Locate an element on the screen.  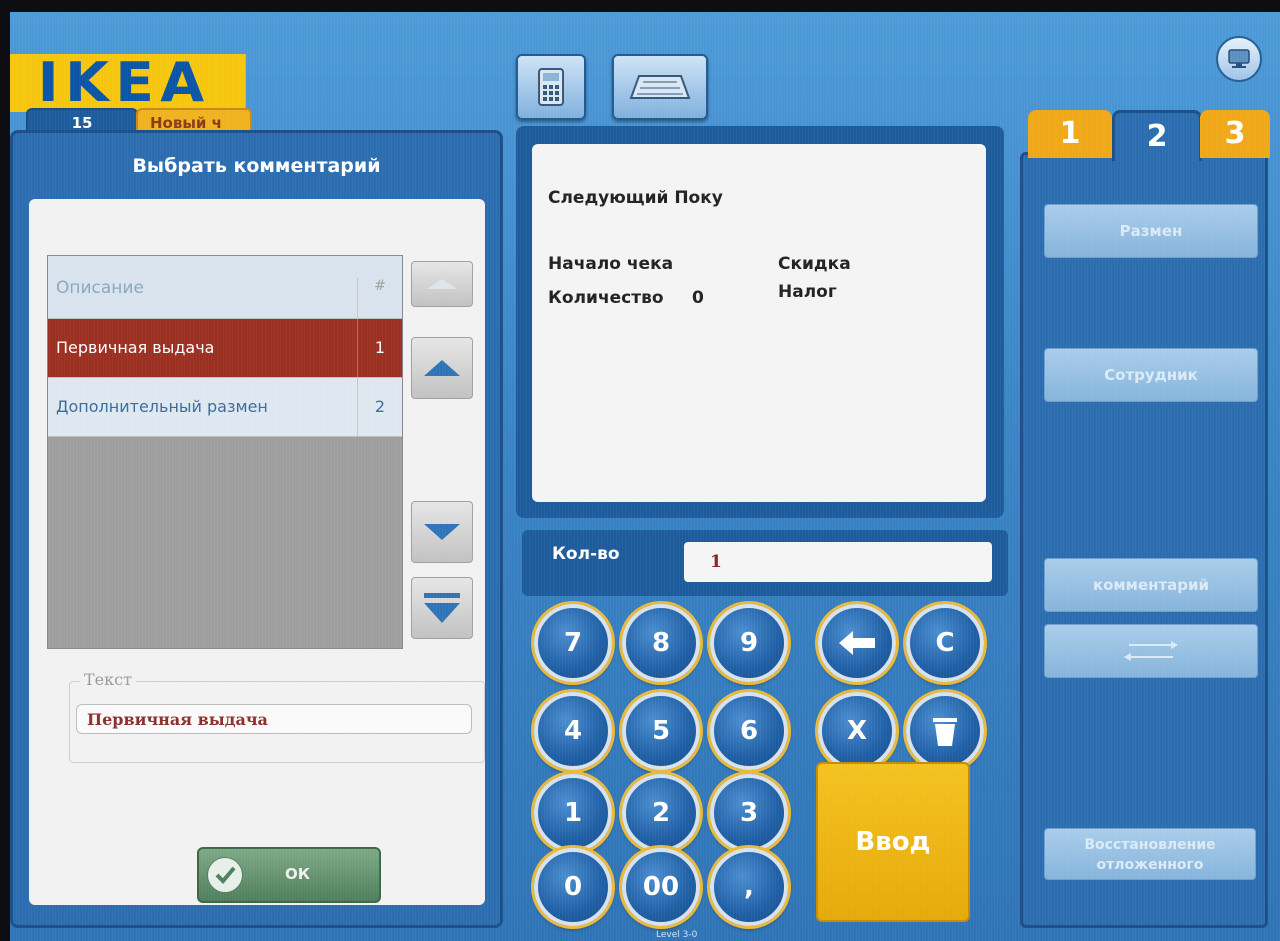
calculator-icon is located at coordinates (551, 87).